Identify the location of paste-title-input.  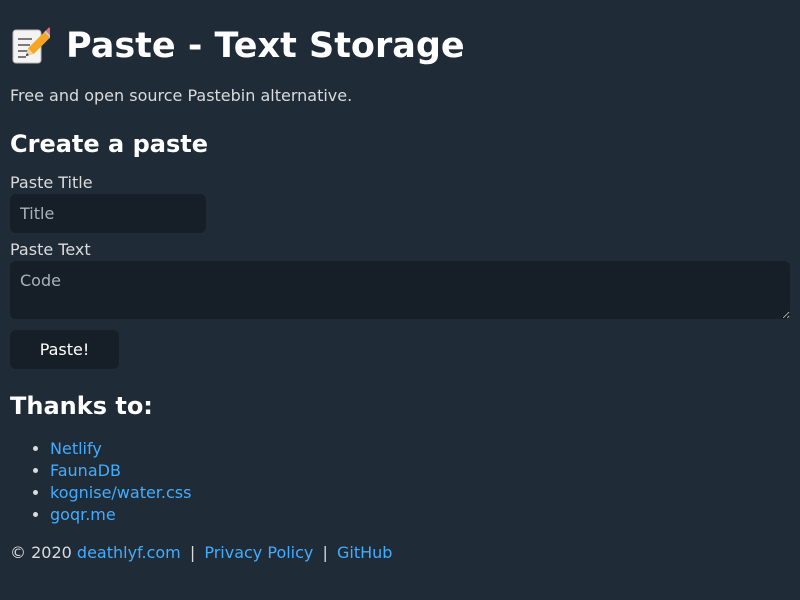
(108, 213).